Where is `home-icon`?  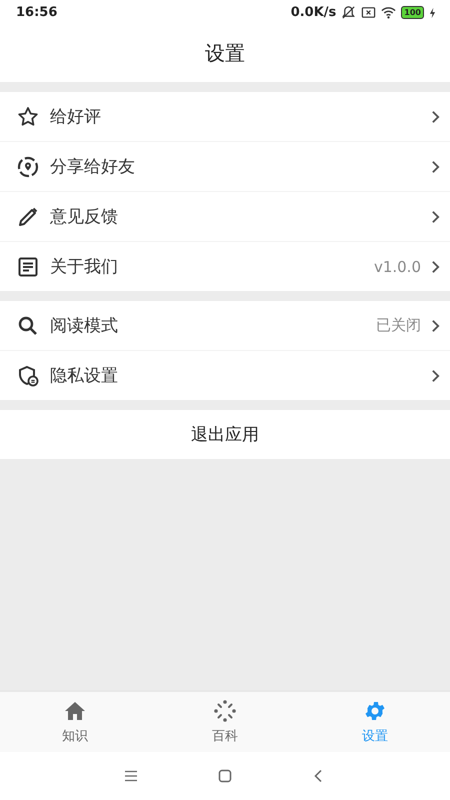 home-icon is located at coordinates (75, 711).